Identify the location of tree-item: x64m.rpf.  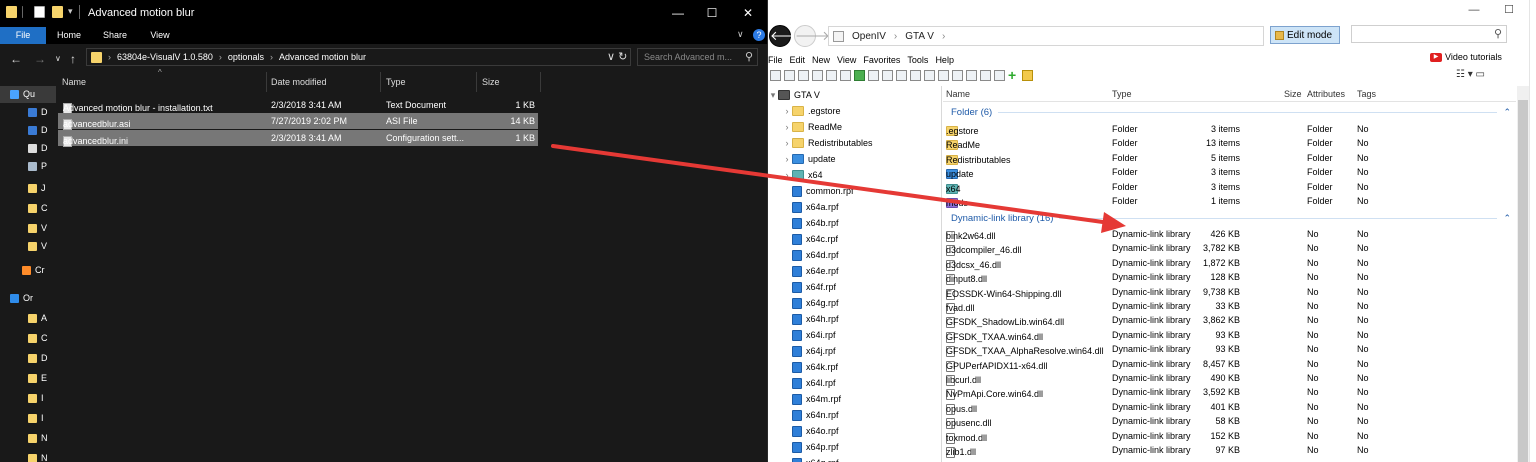
(811, 399).